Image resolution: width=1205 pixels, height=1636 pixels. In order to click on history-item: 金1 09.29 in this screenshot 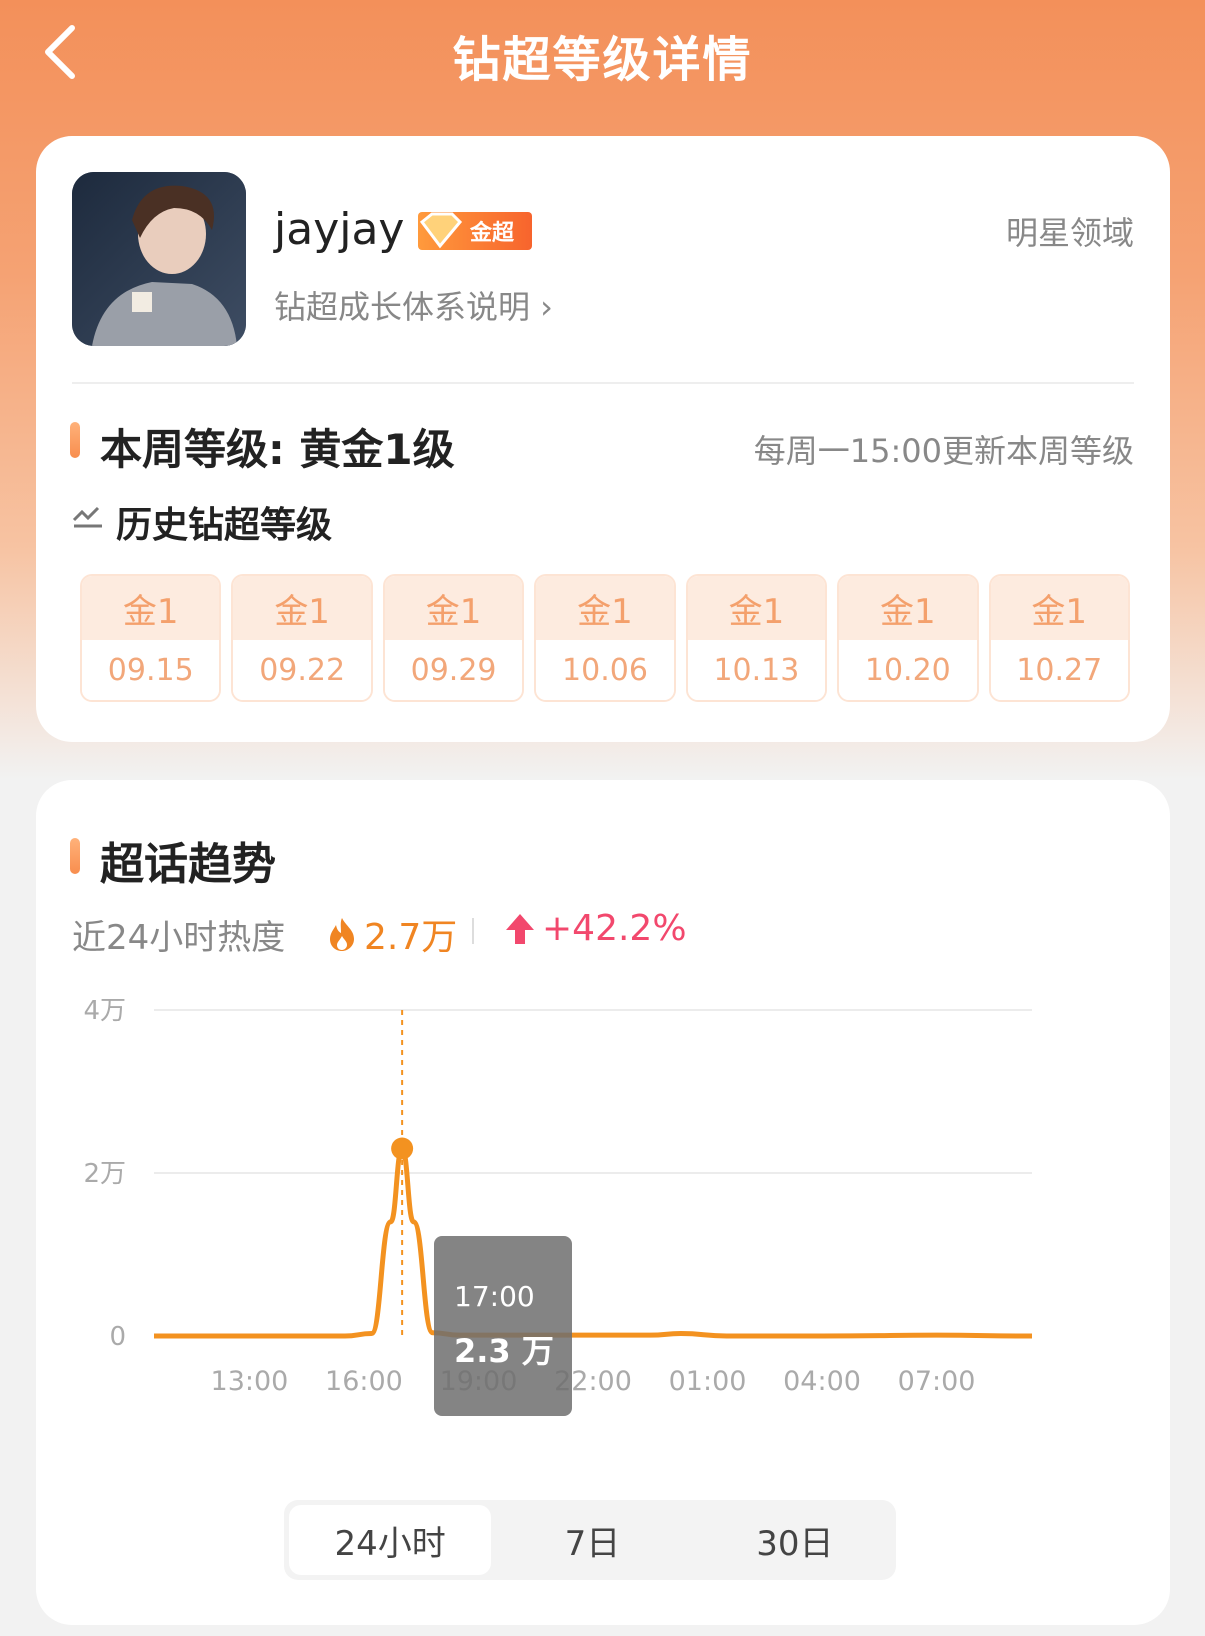, I will do `click(453, 638)`.